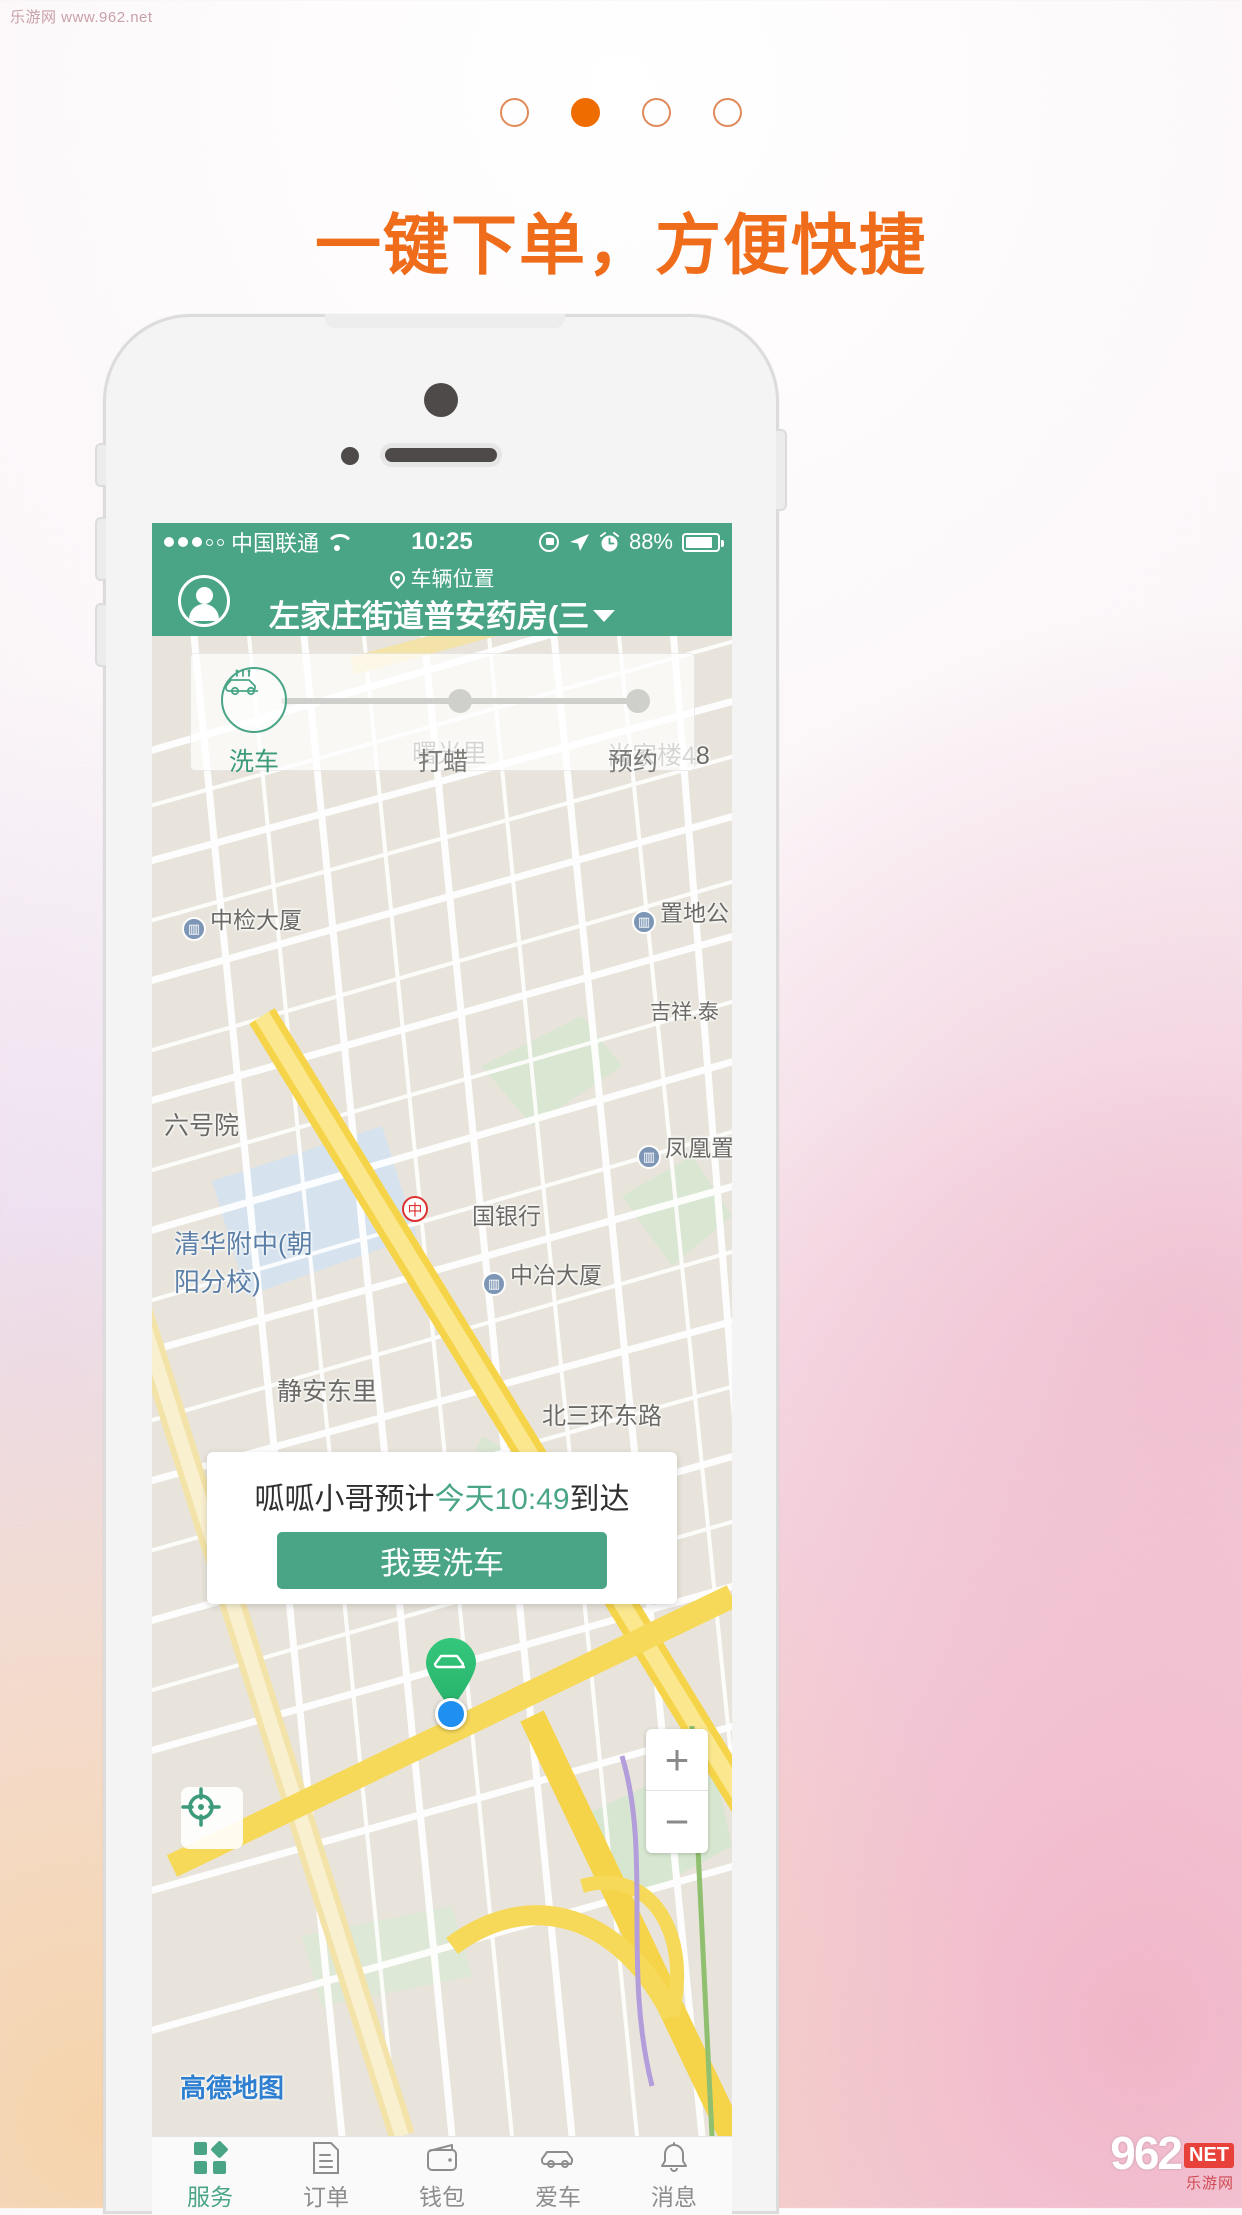  What do you see at coordinates (210, 2196) in the screenshot?
I see `tab-services-label: 服务` at bounding box center [210, 2196].